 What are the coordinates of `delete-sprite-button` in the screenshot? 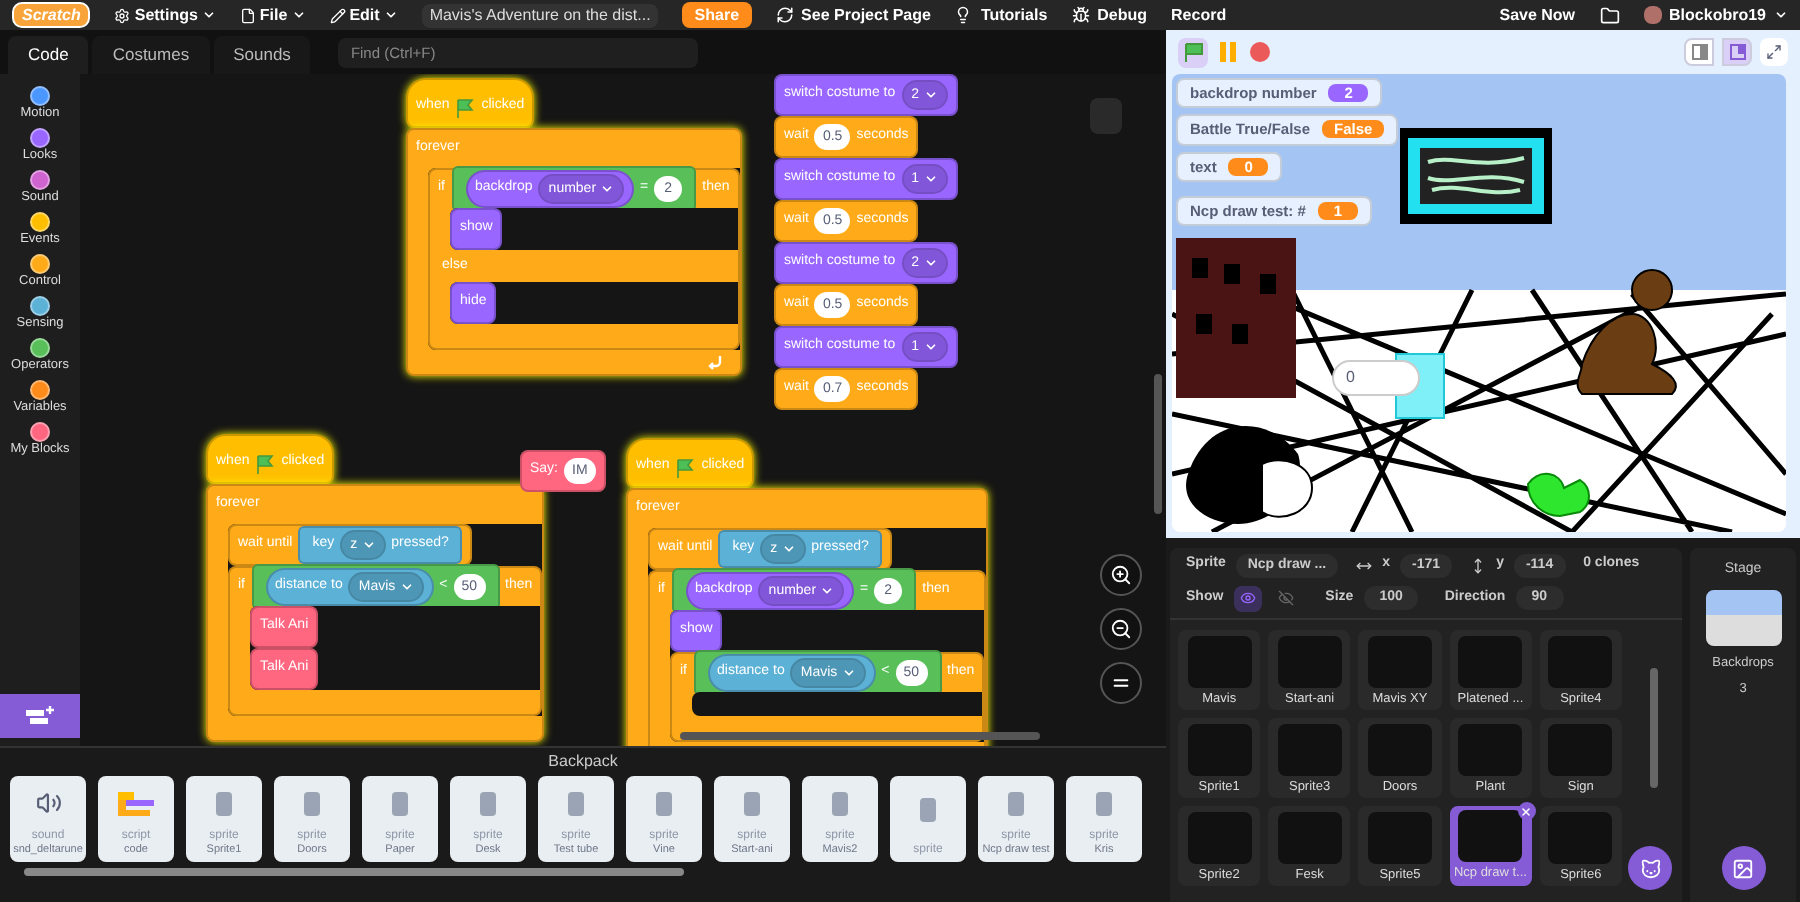 It's located at (1526, 811).